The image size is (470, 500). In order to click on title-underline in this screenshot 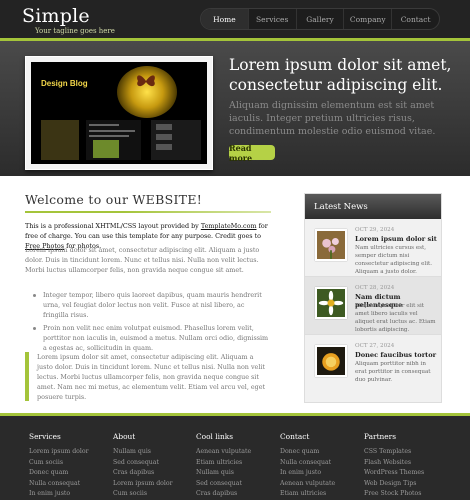, I will do `click(148, 212)`.